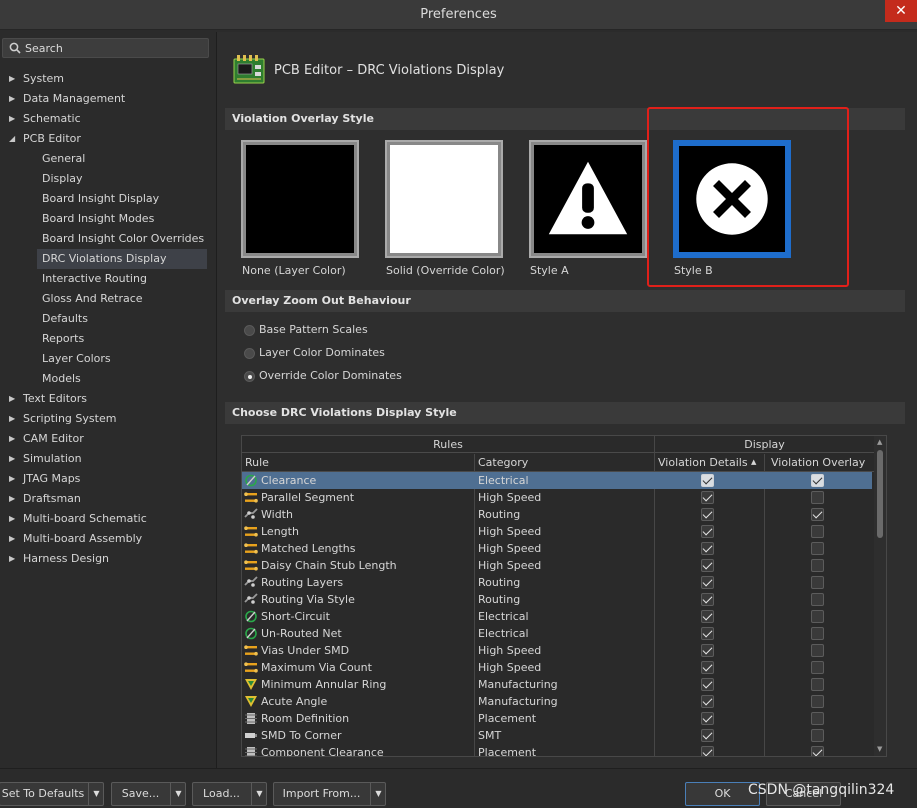 The width and height of the screenshot is (917, 808). I want to click on import-from-button: Import From... ▼, so click(329, 794).